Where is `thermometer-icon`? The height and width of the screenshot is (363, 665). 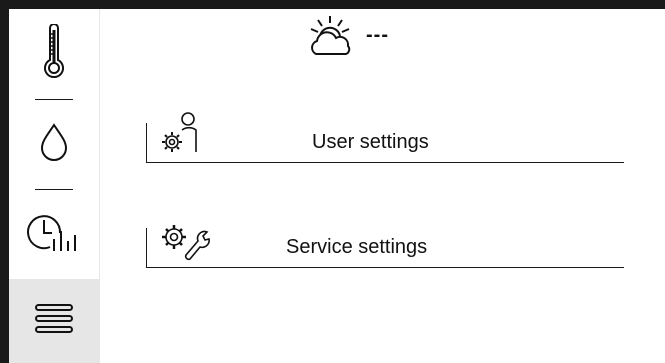
thermometer-icon is located at coordinates (54, 53).